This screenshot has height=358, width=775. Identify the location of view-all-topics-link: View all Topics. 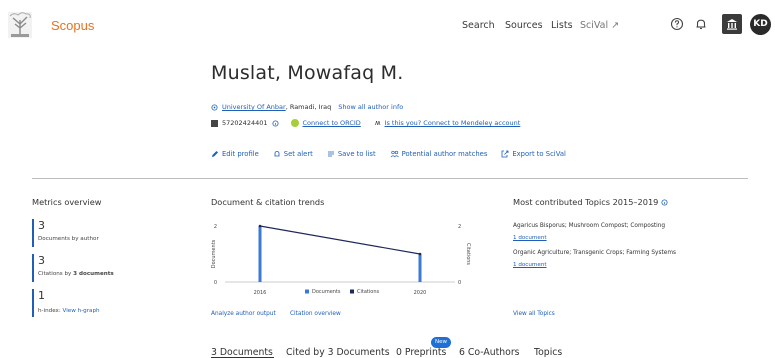
(534, 314).